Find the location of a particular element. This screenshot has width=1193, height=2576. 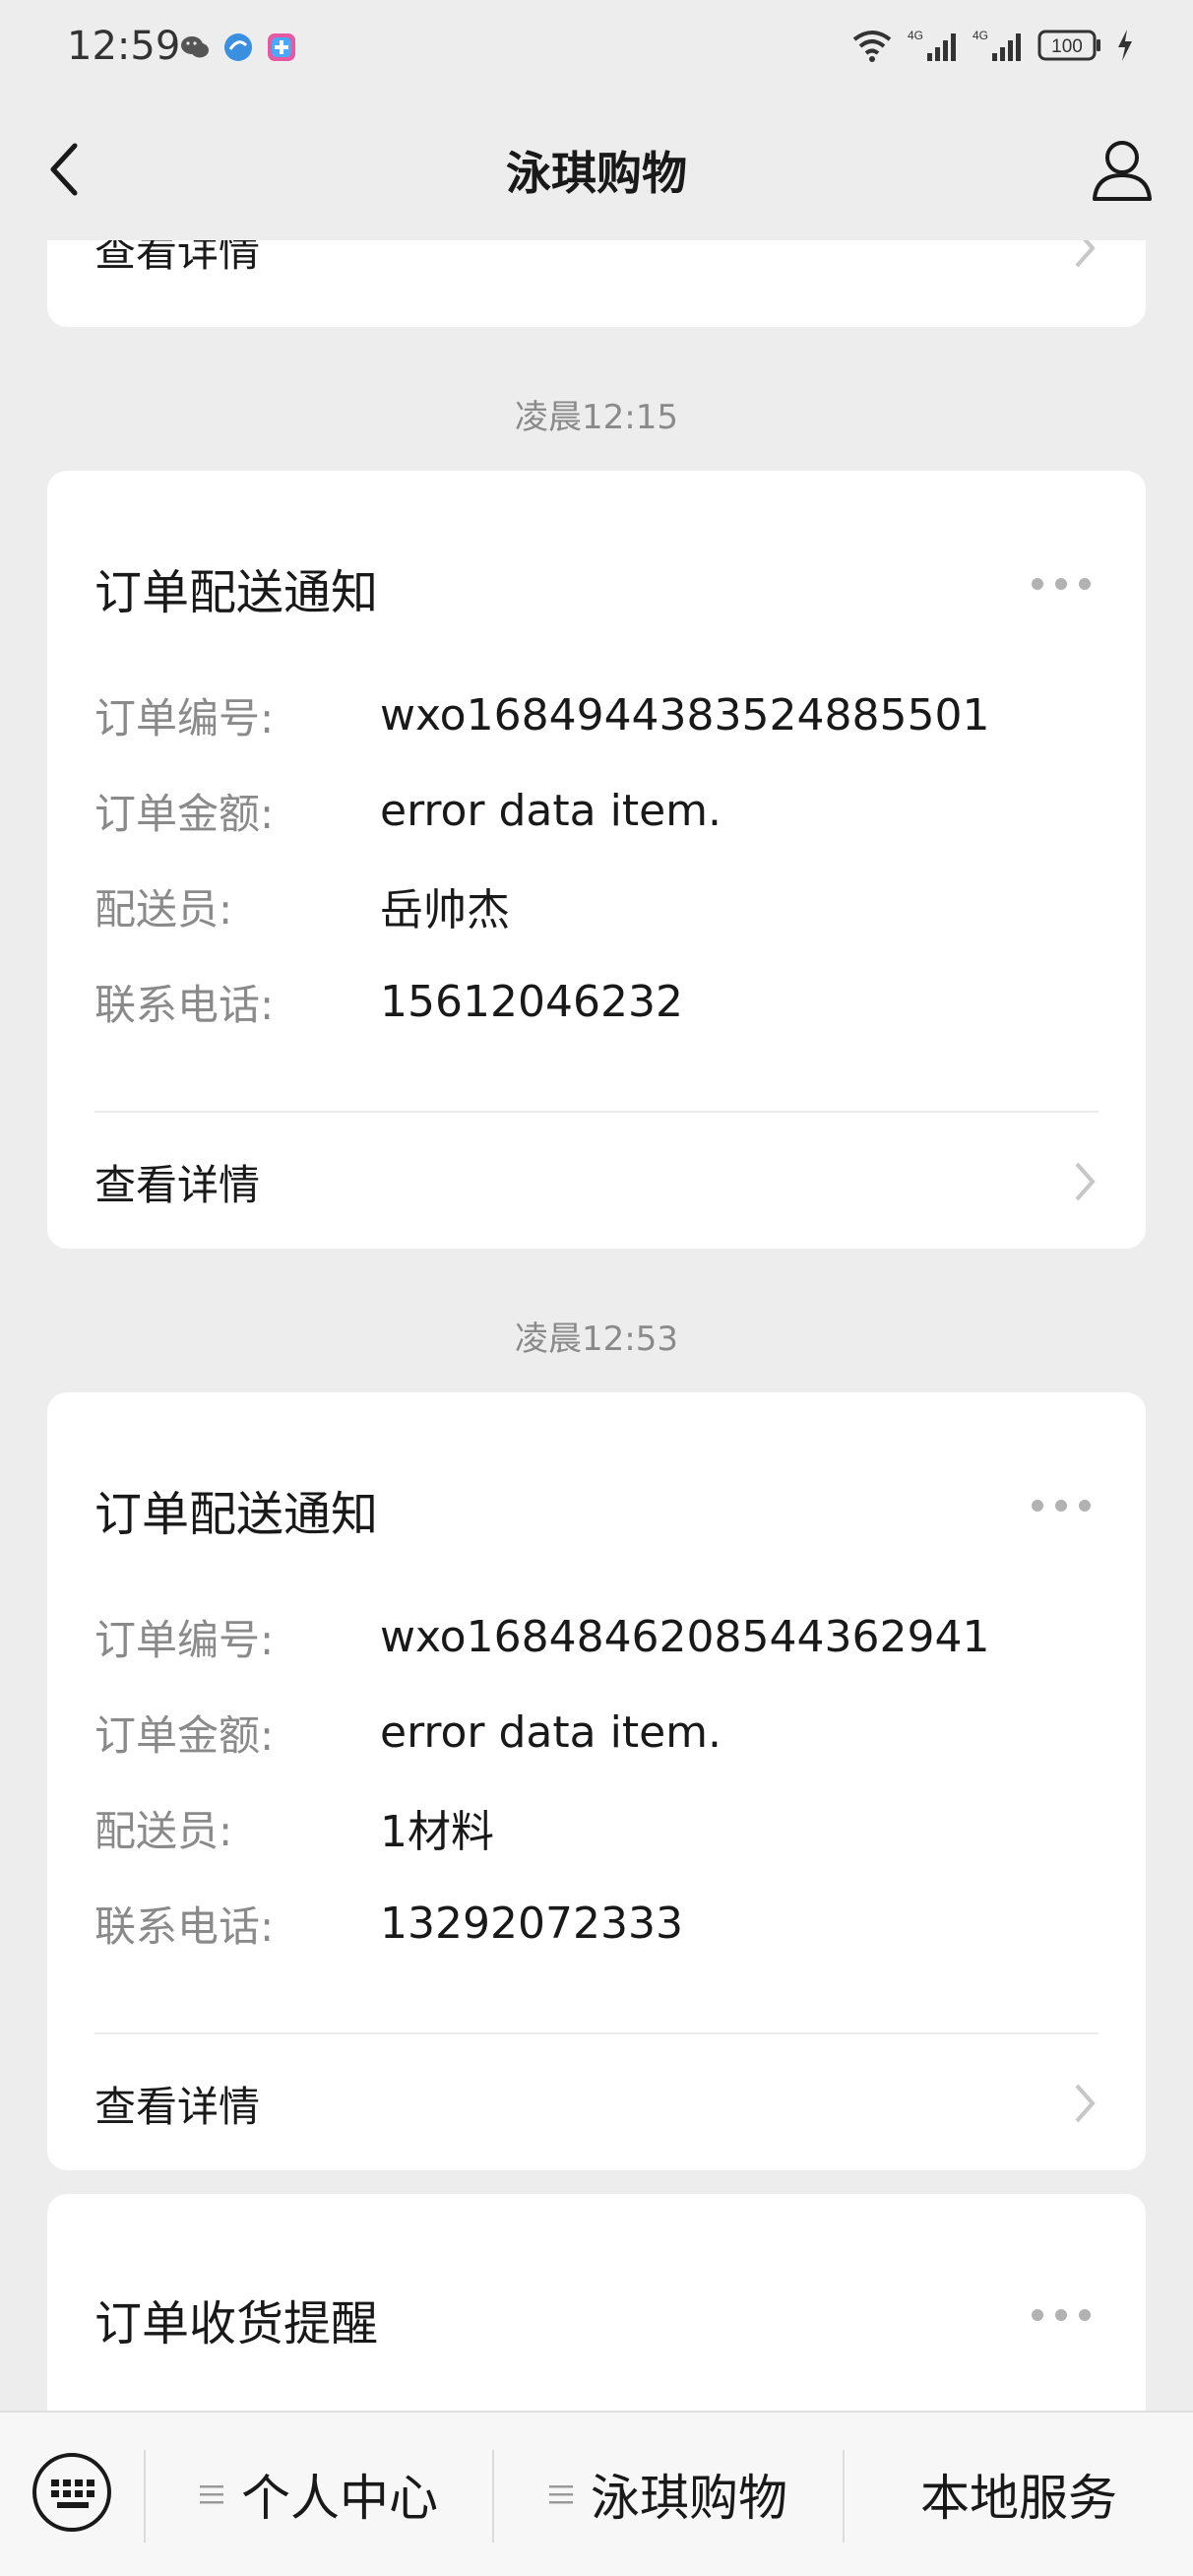

field-phone: 联系电话: 13292072333 is located at coordinates (596, 1923).